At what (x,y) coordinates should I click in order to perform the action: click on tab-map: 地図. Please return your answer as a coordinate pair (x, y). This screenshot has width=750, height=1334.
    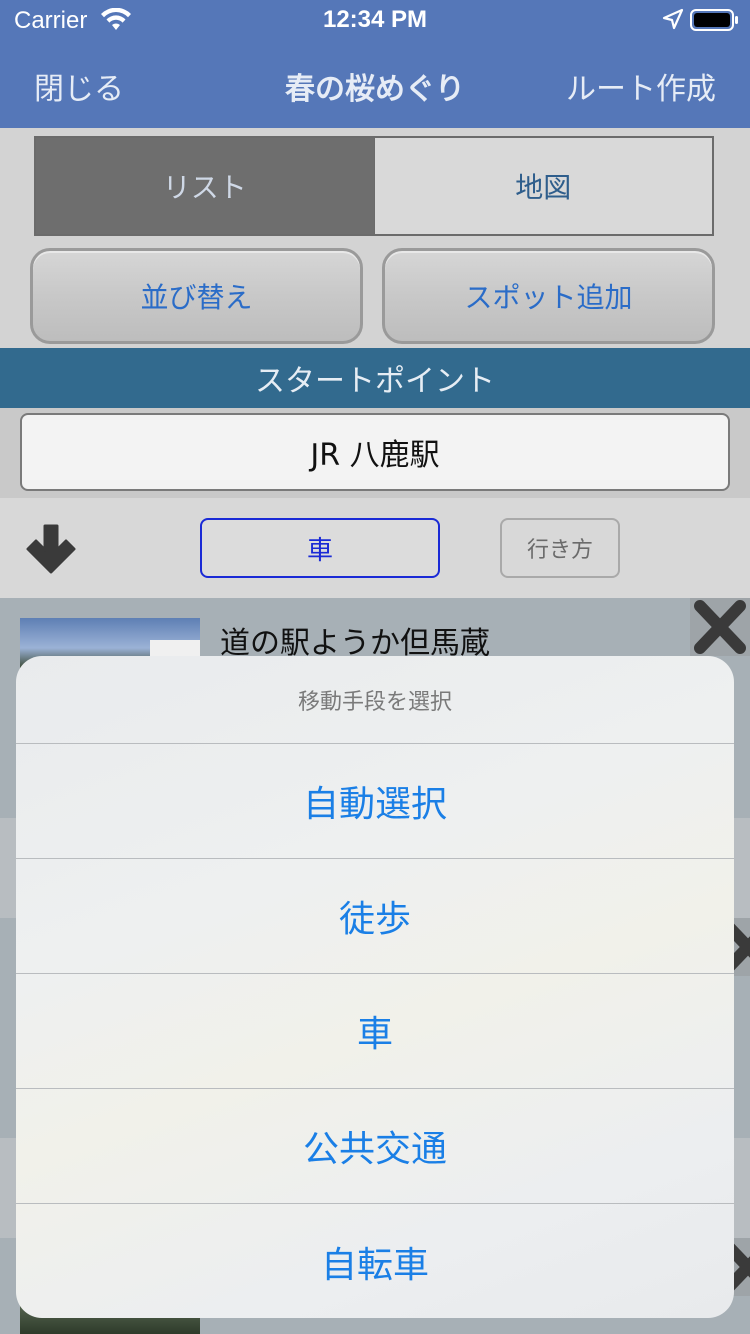
    Looking at the image, I should click on (543, 186).